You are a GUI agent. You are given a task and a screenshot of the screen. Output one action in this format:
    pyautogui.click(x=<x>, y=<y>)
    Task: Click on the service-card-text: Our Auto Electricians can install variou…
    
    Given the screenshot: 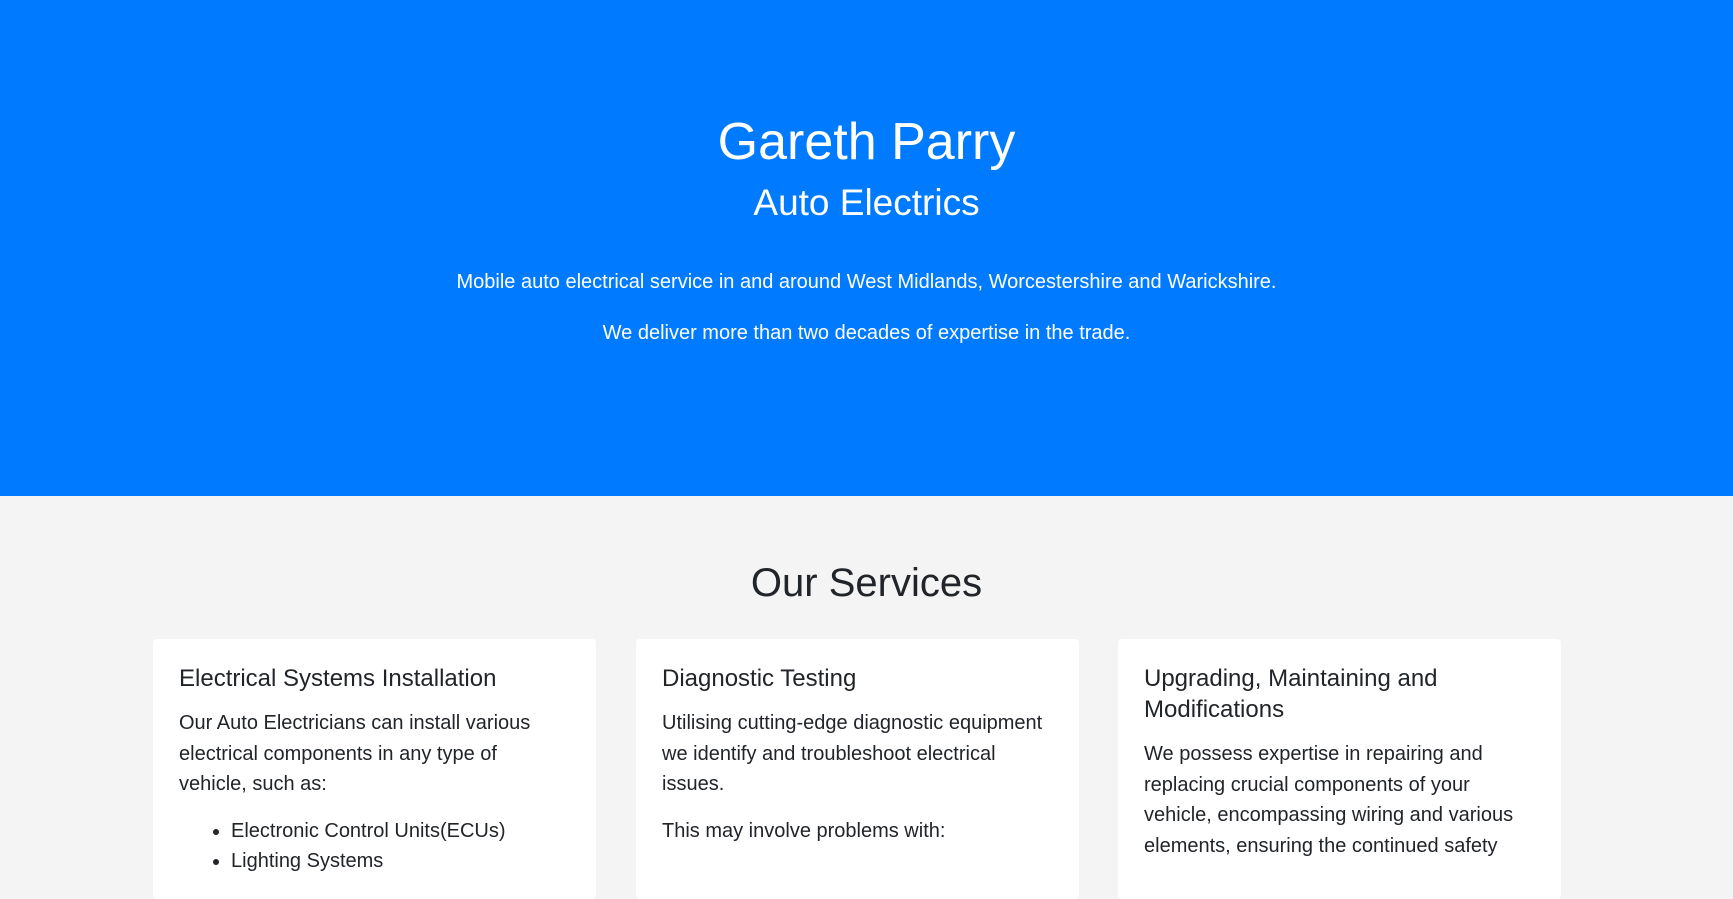 What is the action you would take?
    pyautogui.click(x=355, y=753)
    